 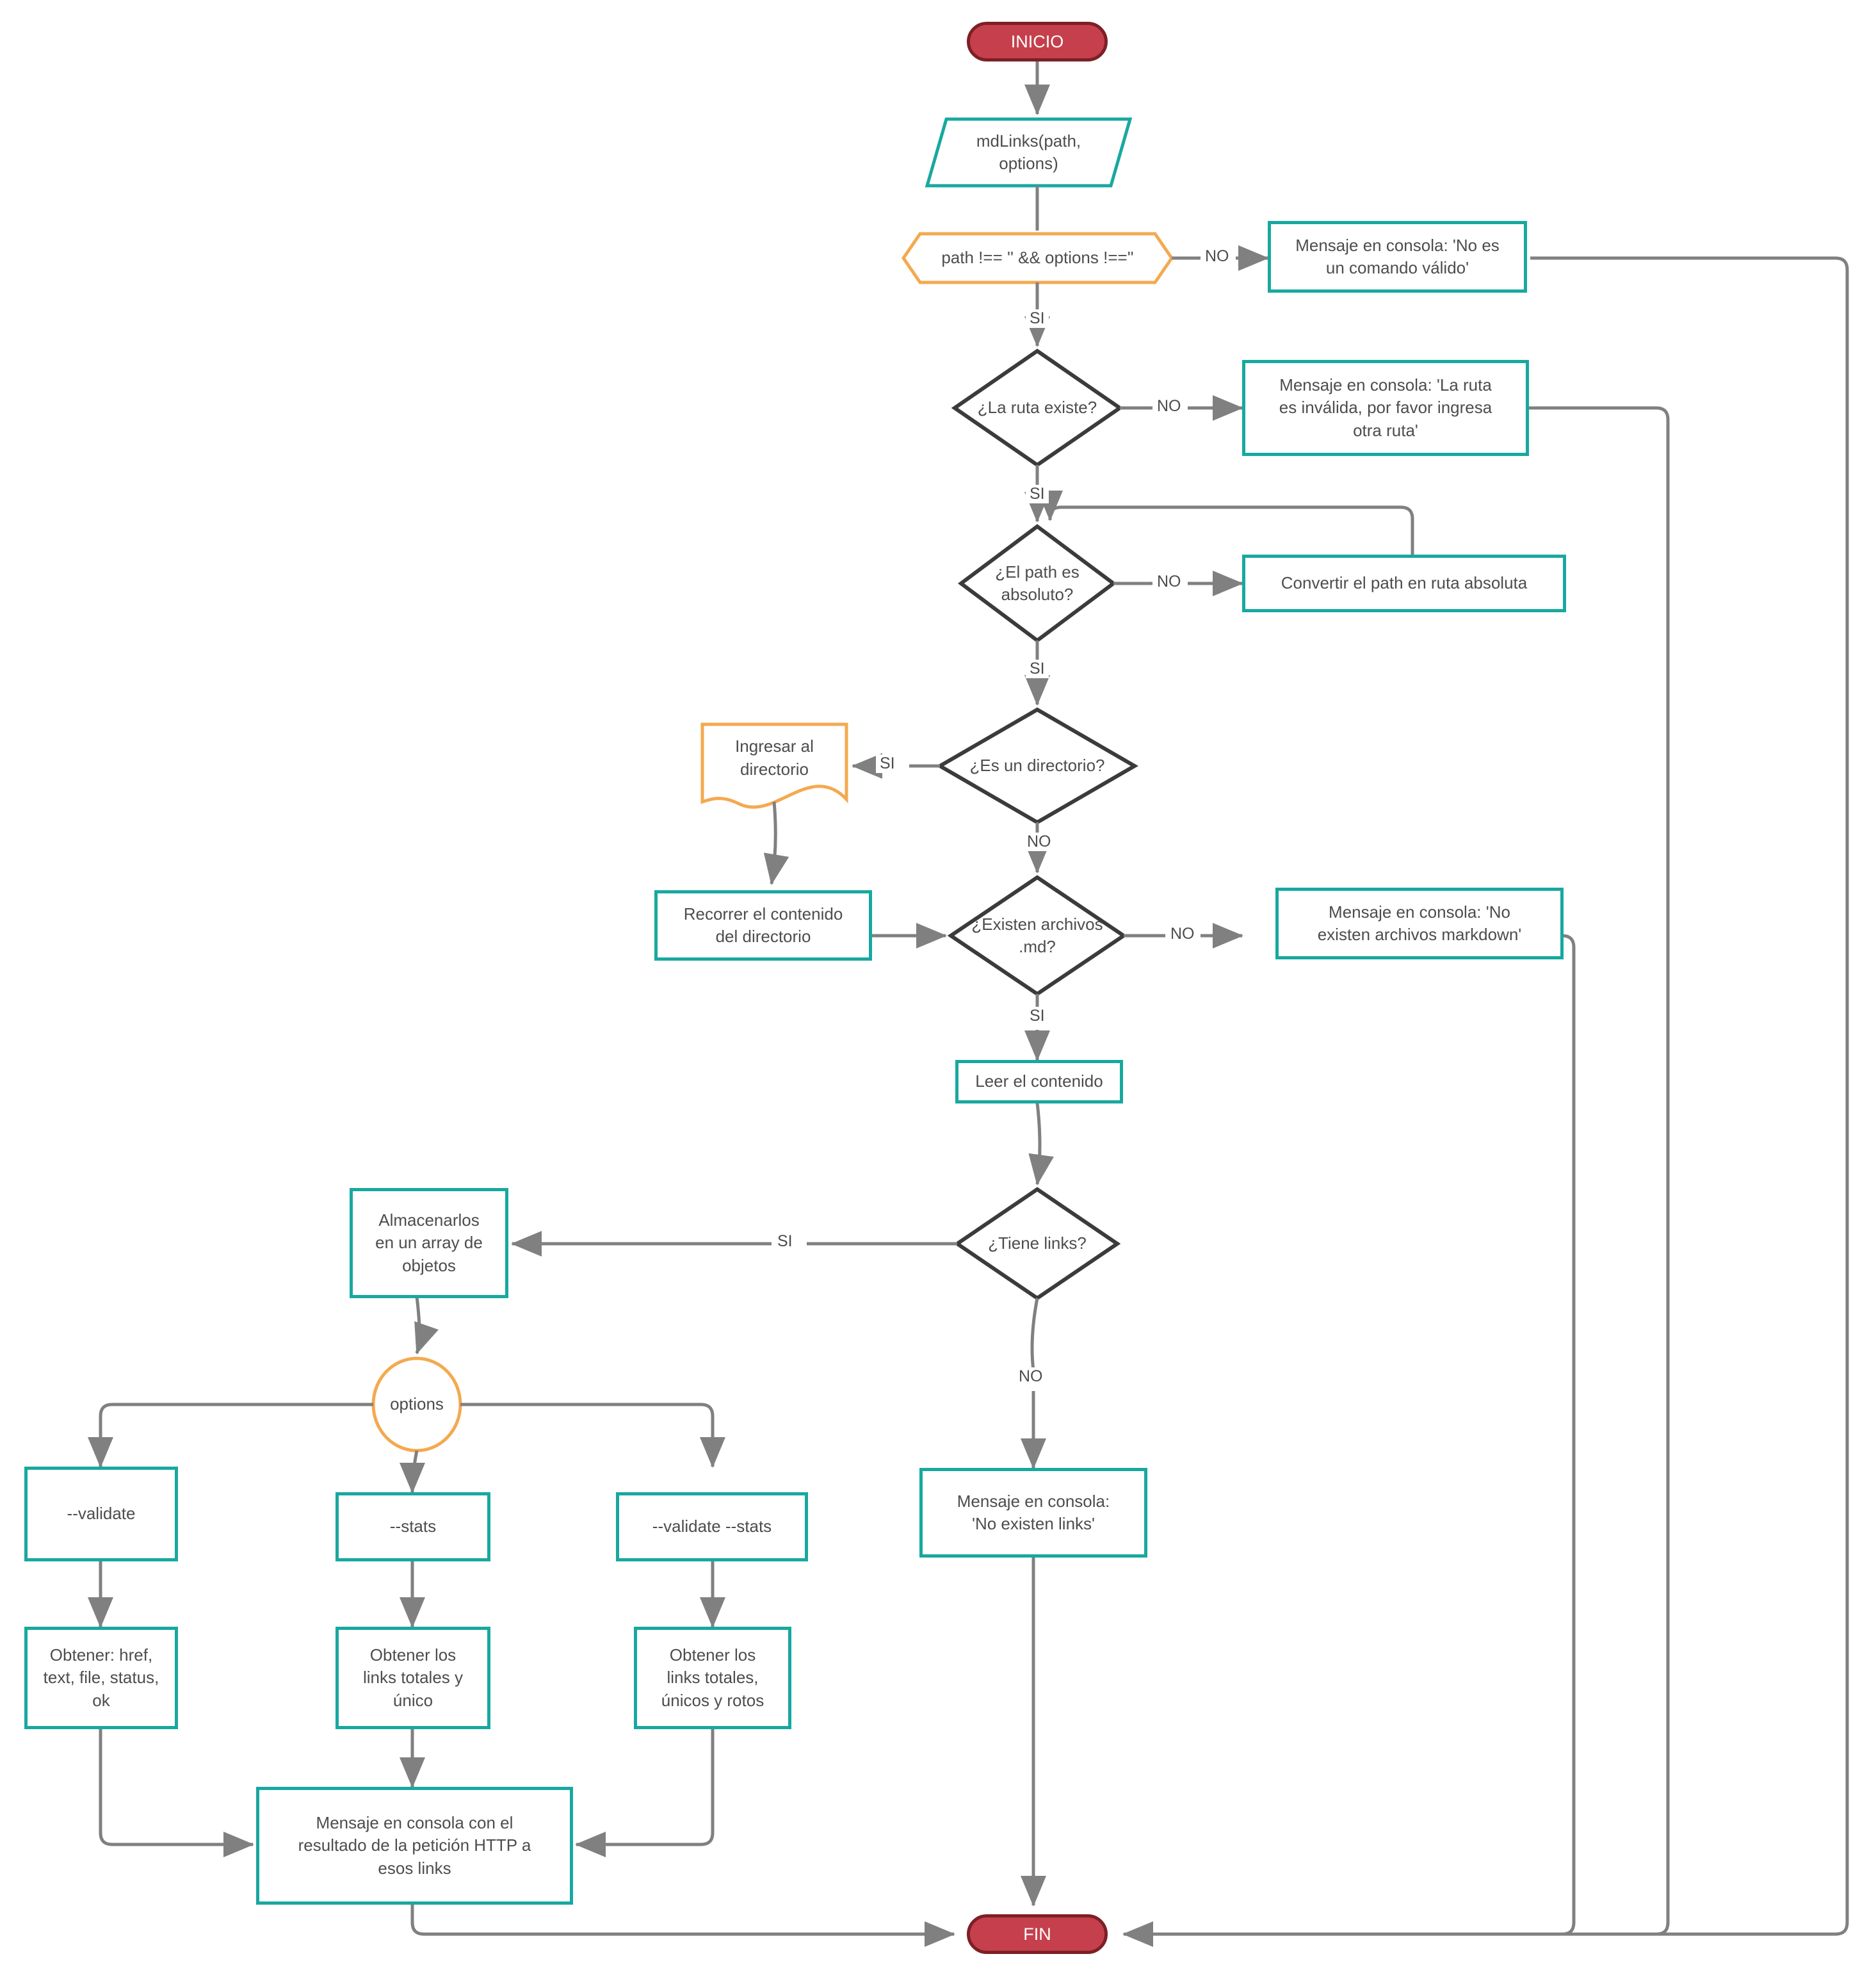 I want to click on node-fin-label: FIN, so click(x=1037, y=1934).